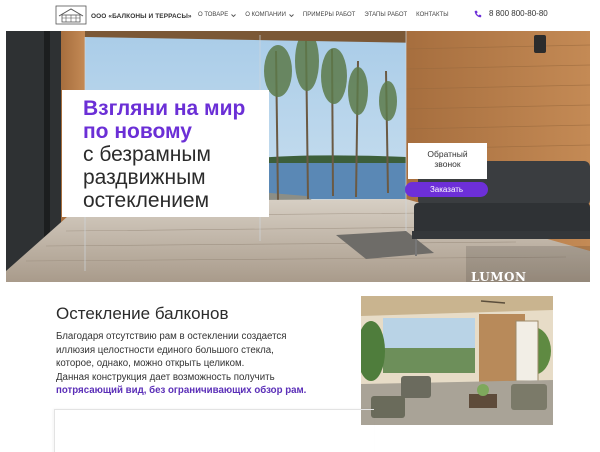  What do you see at coordinates (71, 15) in the screenshot?
I see `house-logo-icon` at bounding box center [71, 15].